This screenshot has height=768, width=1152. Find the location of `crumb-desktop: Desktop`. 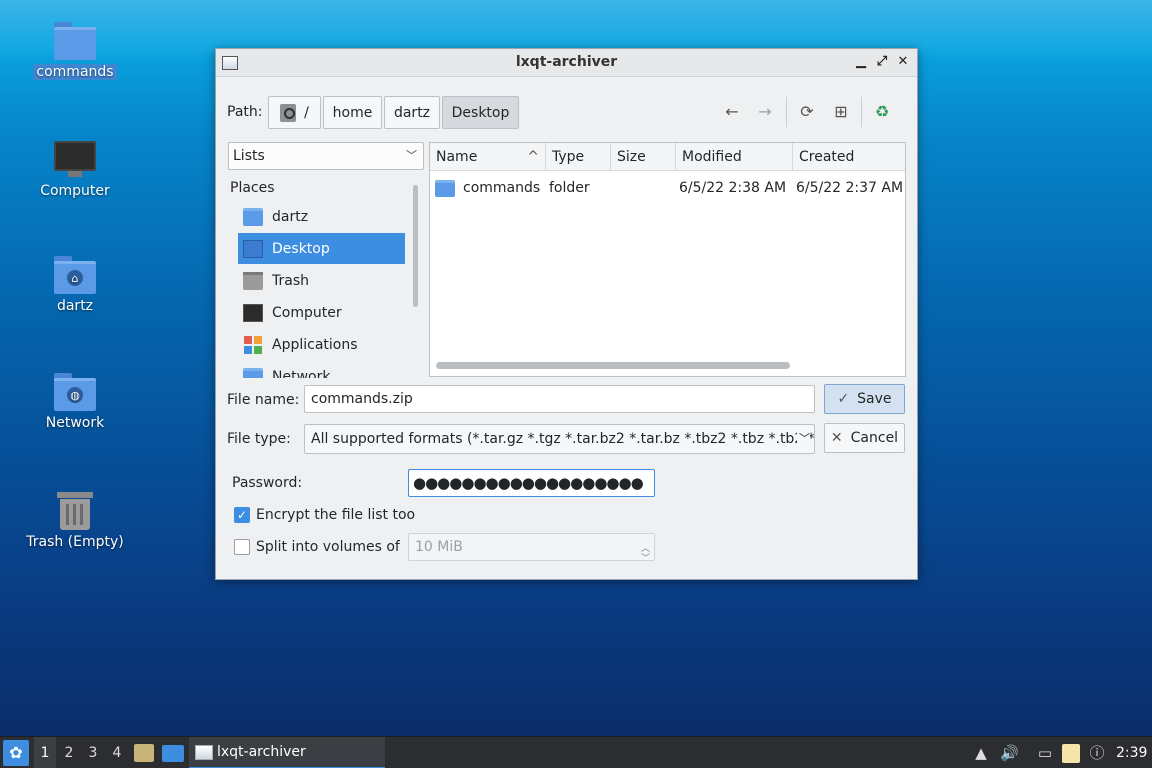

crumb-desktop: Desktop is located at coordinates (480, 112).